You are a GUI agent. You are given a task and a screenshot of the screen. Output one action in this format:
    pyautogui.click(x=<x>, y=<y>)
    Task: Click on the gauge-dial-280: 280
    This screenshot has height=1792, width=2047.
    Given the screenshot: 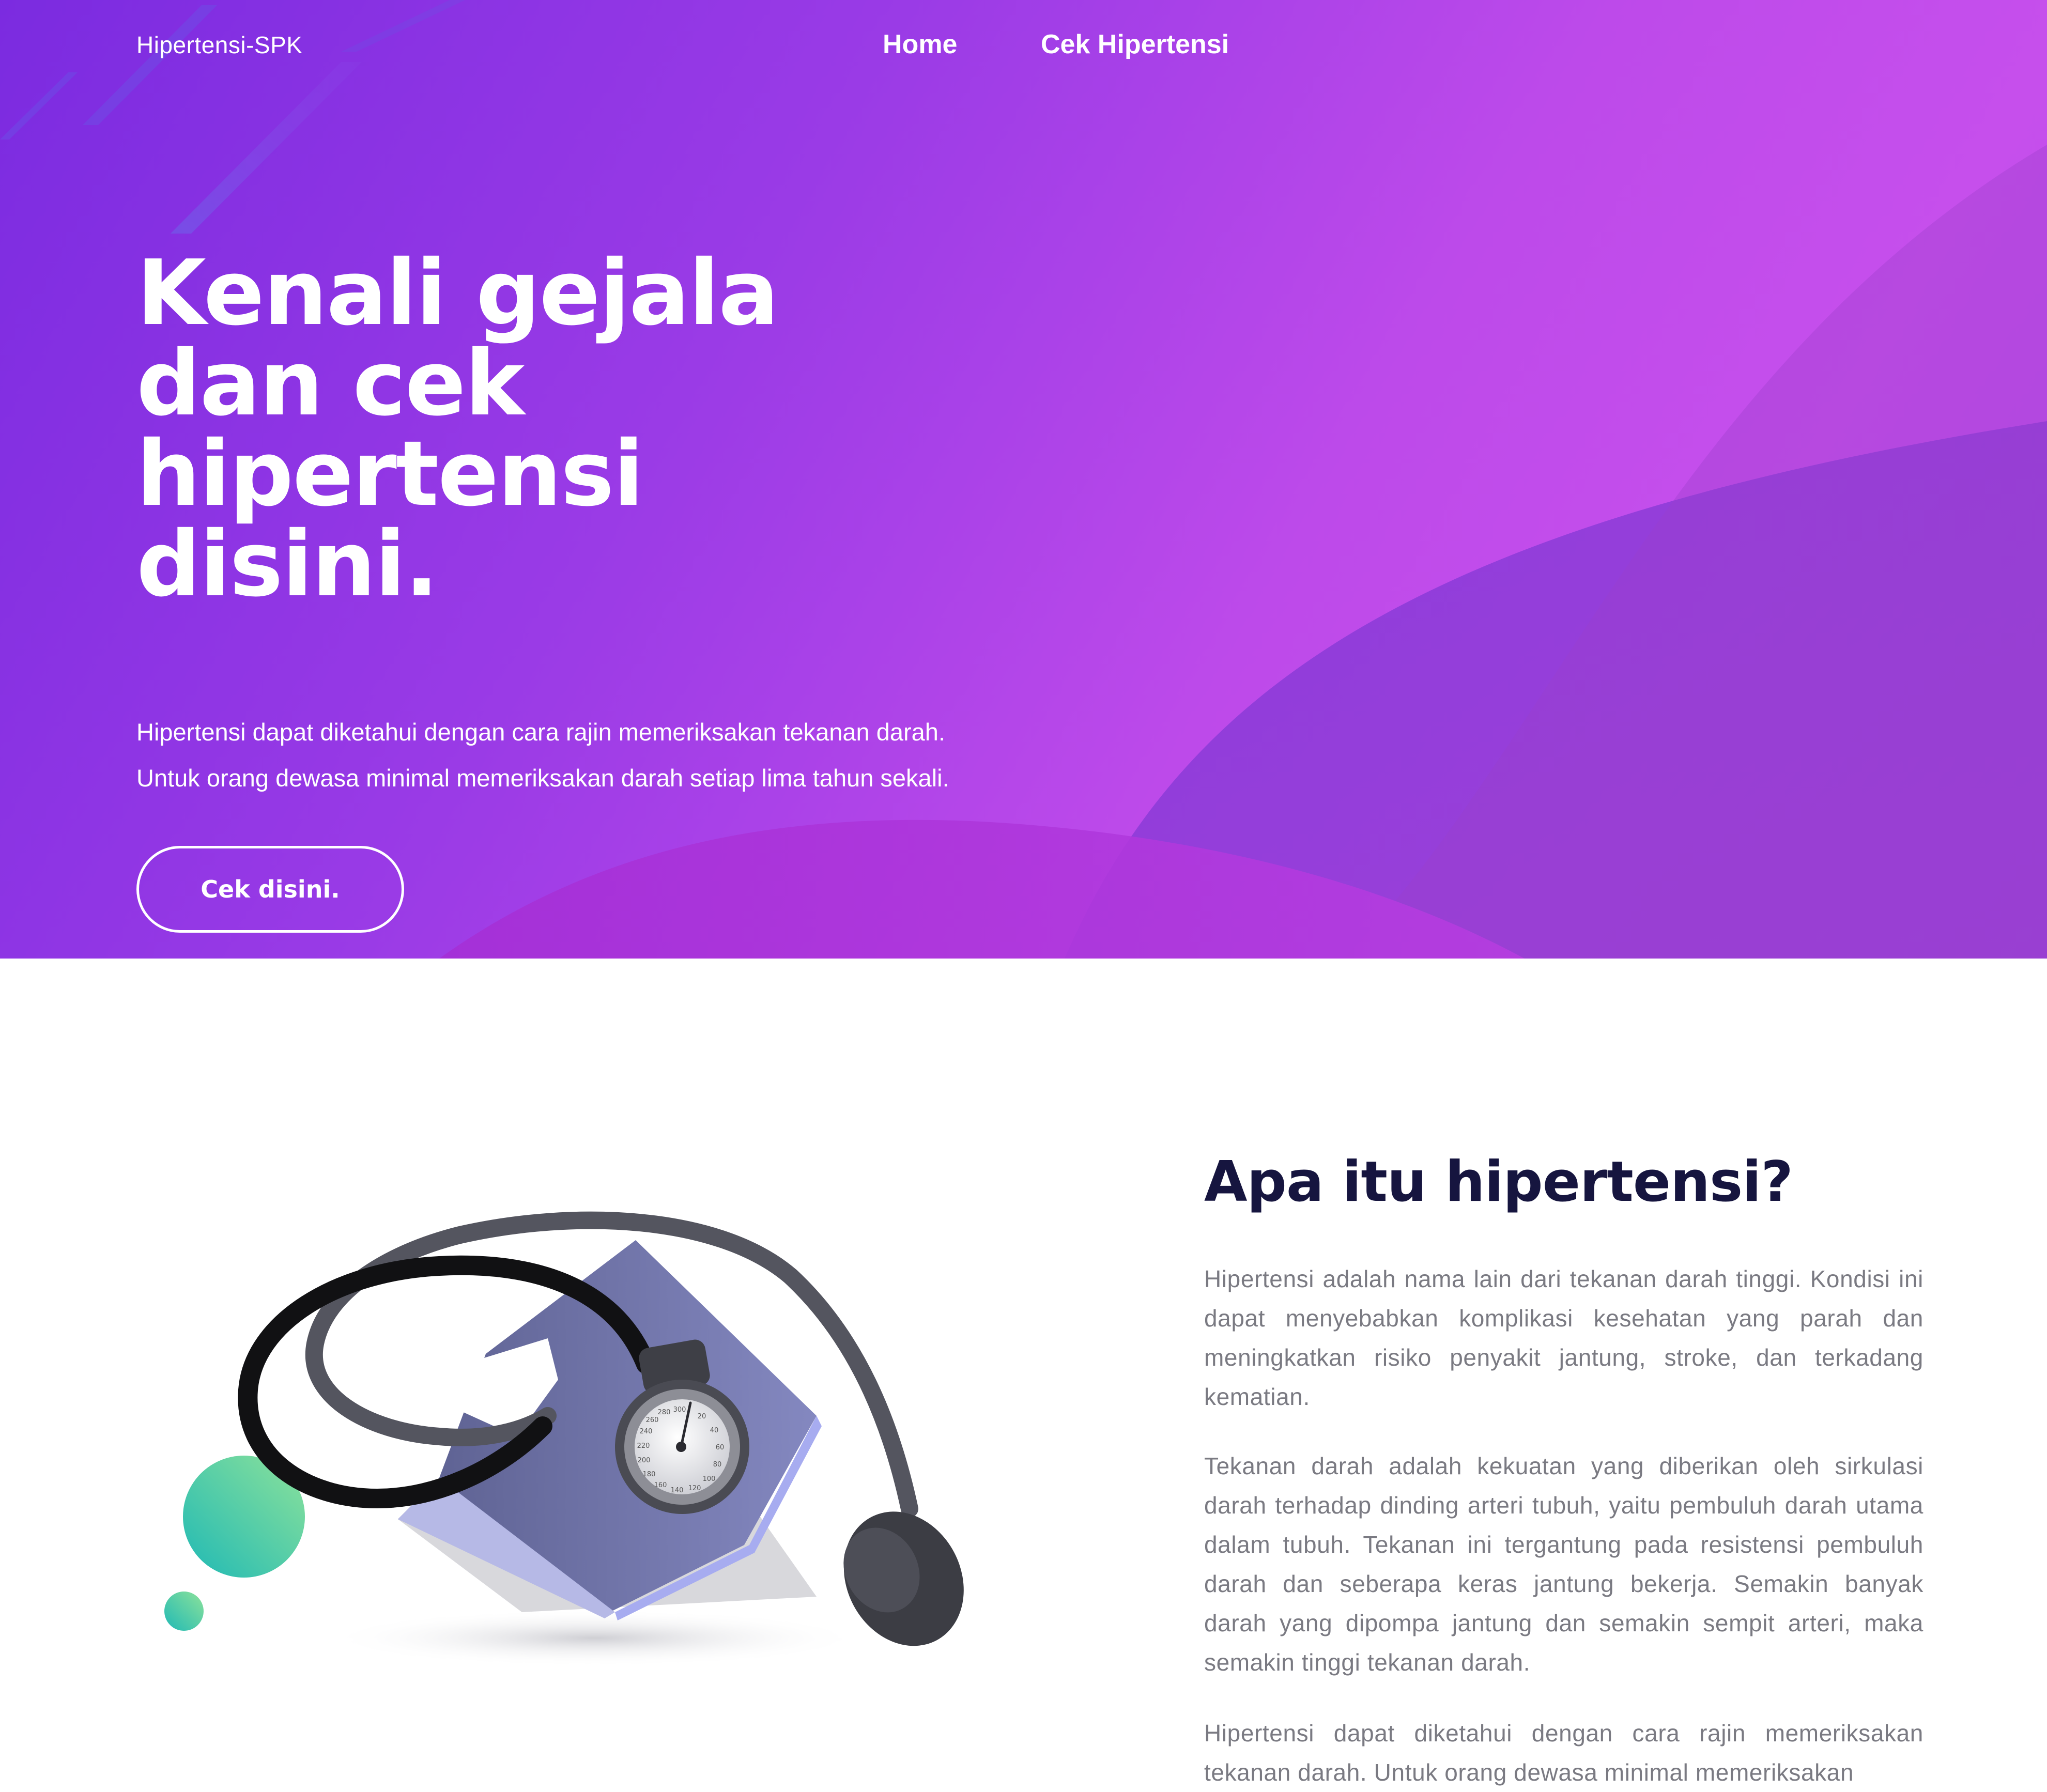 What is the action you would take?
    pyautogui.click(x=664, y=1412)
    